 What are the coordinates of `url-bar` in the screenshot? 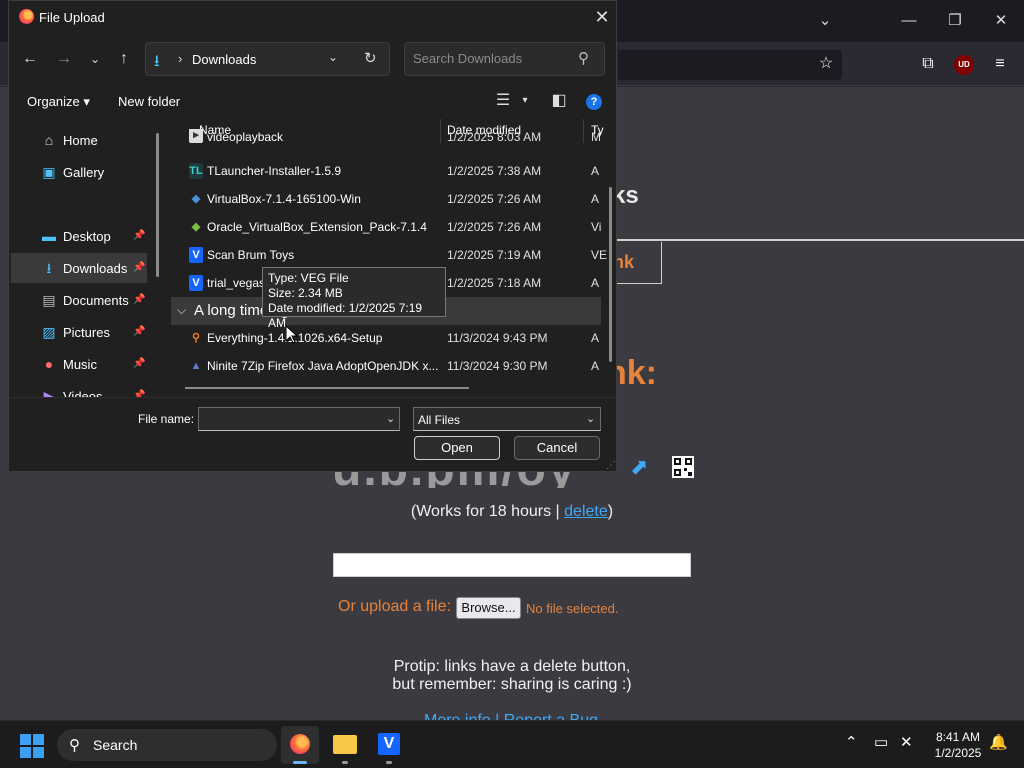 It's located at (730, 65).